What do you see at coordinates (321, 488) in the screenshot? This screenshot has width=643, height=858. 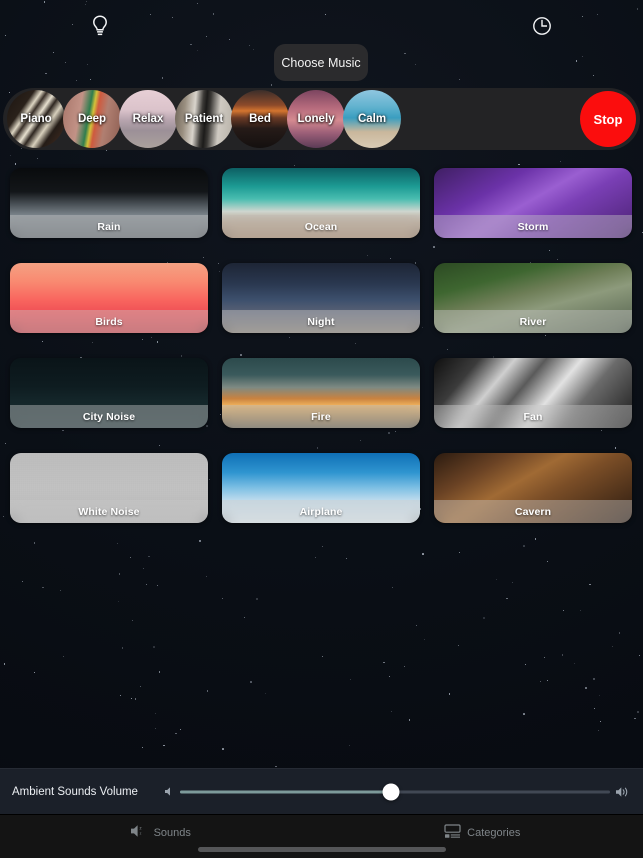 I see `sound-card-airplane: Airplane` at bounding box center [321, 488].